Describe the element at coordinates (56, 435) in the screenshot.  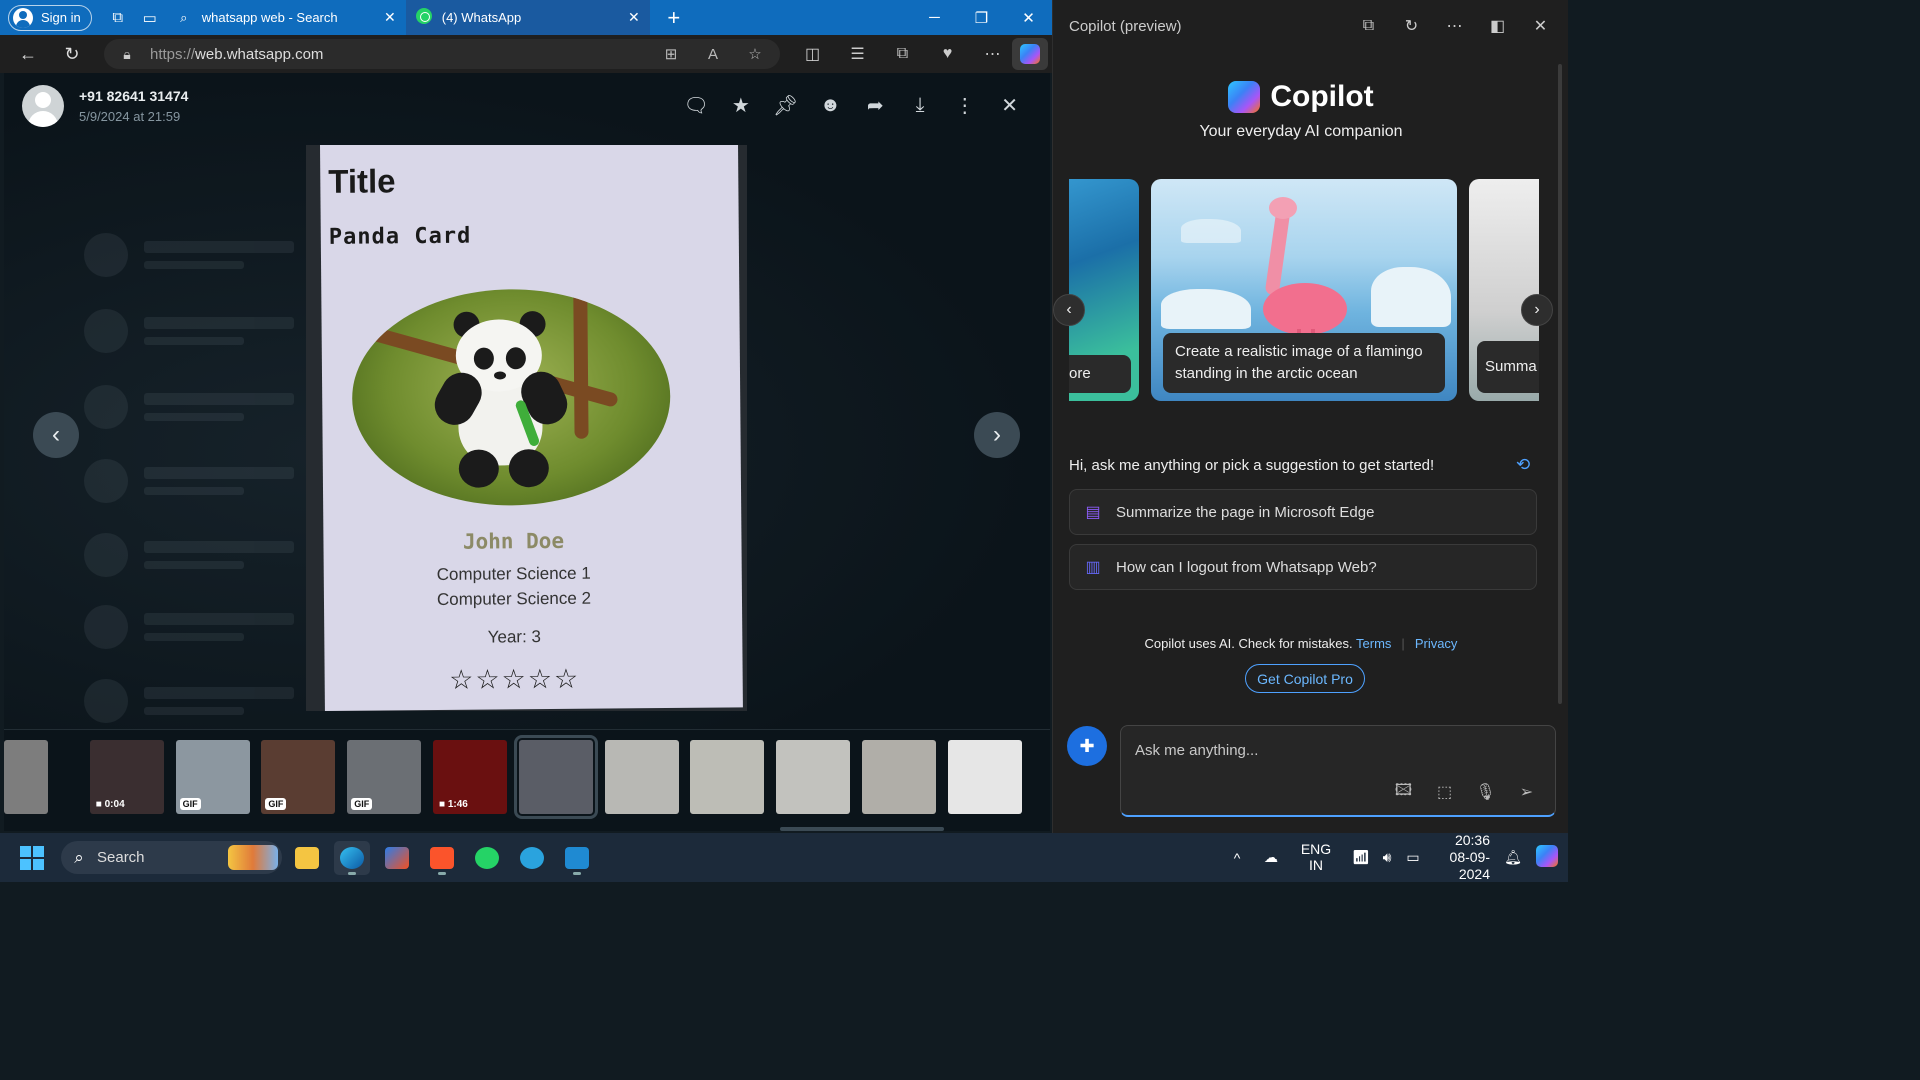
I see `previous-media-button: ‹` at that location.